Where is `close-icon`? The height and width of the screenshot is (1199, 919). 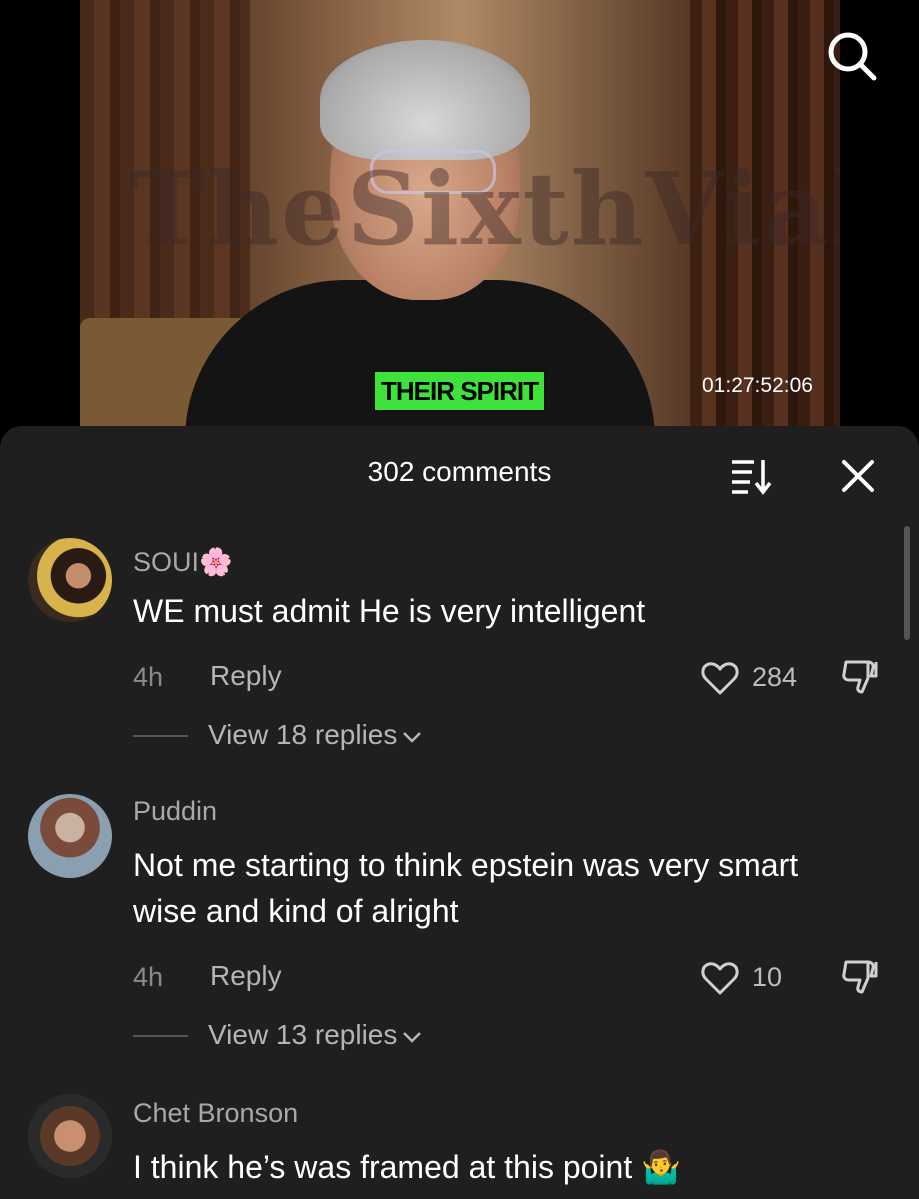
close-icon is located at coordinates (858, 476).